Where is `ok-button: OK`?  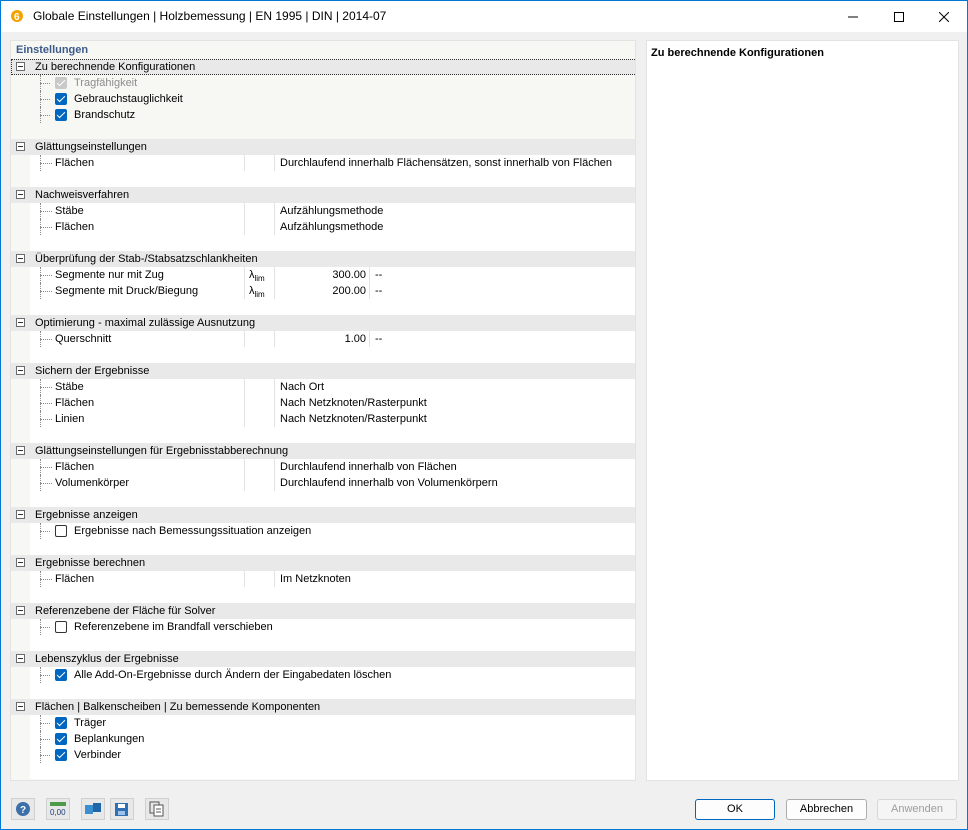
ok-button: OK is located at coordinates (735, 809).